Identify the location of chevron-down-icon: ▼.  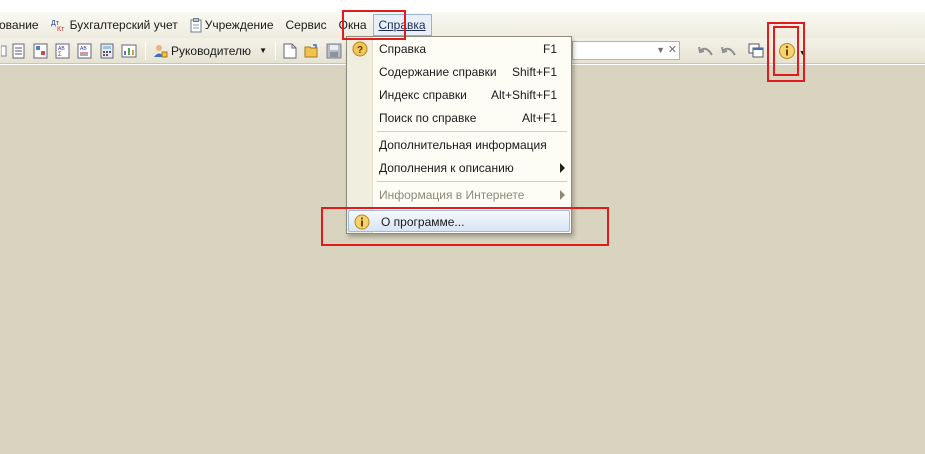
(660, 50).